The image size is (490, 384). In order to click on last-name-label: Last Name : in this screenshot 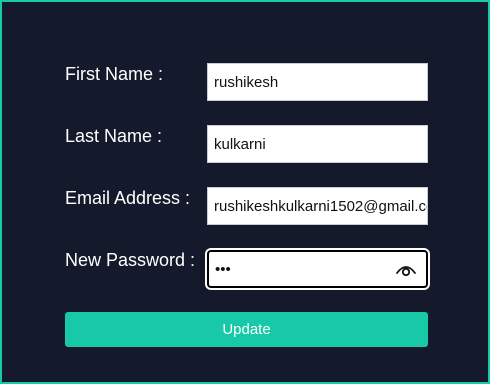, I will do `click(114, 136)`.